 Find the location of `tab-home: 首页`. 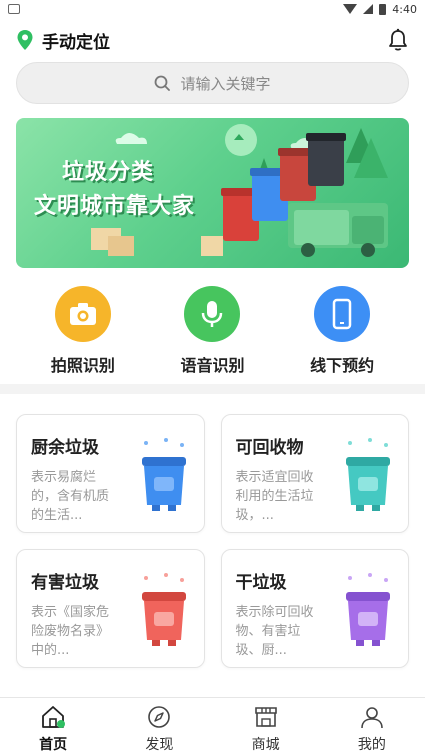

tab-home: 首页 is located at coordinates (53, 726).